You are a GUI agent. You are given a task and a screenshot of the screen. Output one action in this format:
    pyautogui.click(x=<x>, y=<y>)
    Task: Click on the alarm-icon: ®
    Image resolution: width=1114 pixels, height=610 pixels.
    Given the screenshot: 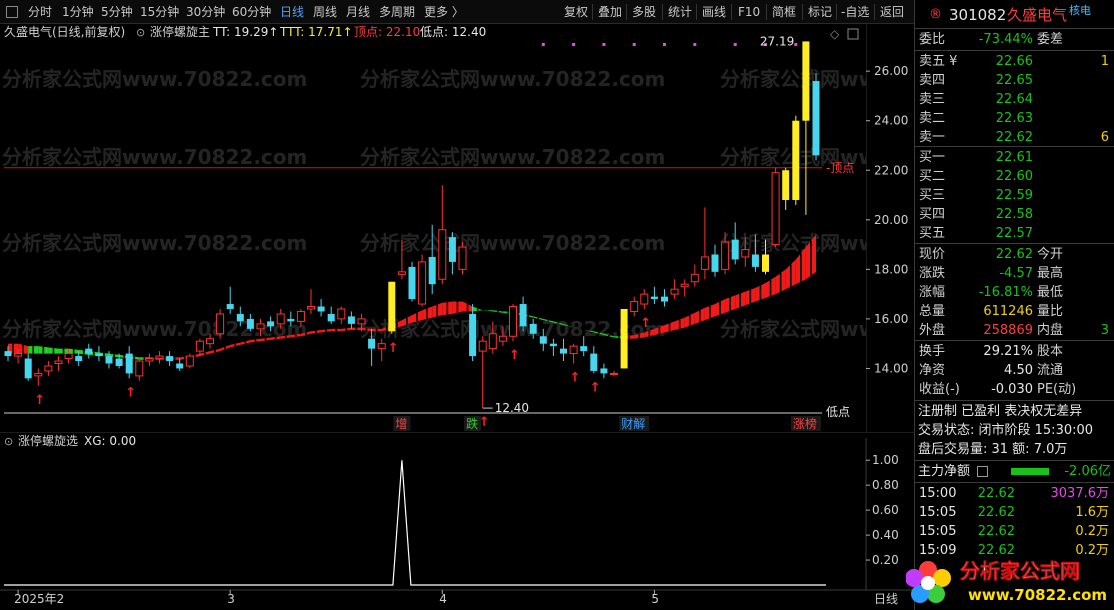 What is the action you would take?
    pyautogui.click(x=935, y=15)
    